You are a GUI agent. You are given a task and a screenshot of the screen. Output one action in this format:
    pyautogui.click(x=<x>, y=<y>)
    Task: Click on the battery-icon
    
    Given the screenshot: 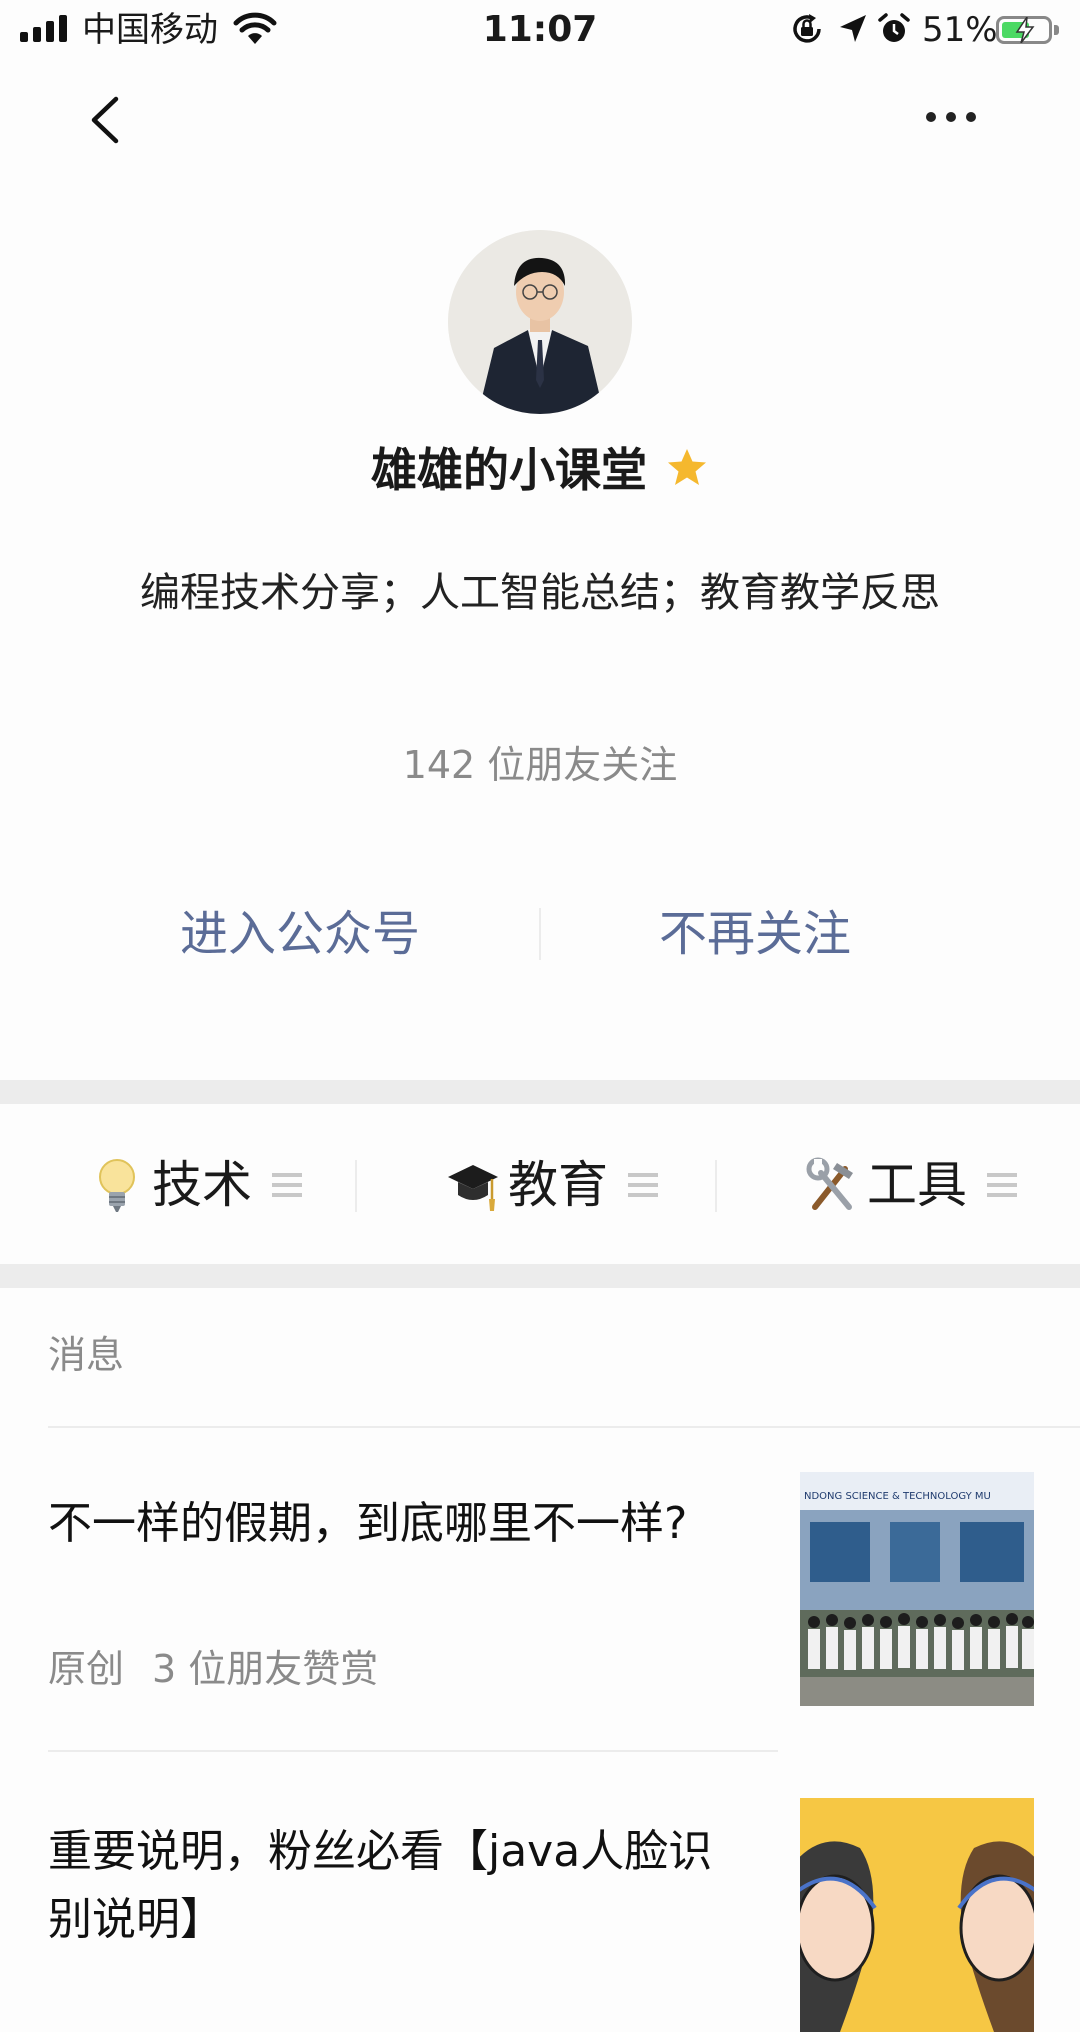 What is the action you would take?
    pyautogui.click(x=1024, y=30)
    